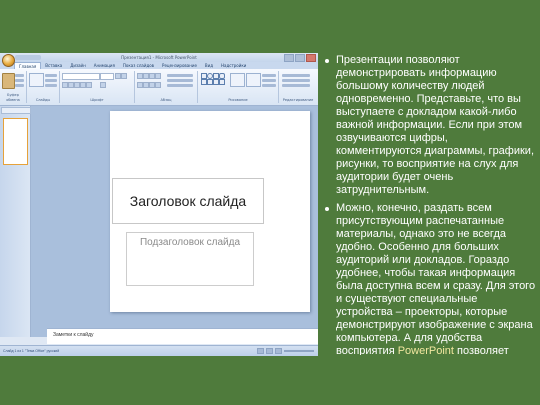 Image resolution: width=540 pixels, height=405 pixels. I want to click on shape-fill-button, so click(269, 75).